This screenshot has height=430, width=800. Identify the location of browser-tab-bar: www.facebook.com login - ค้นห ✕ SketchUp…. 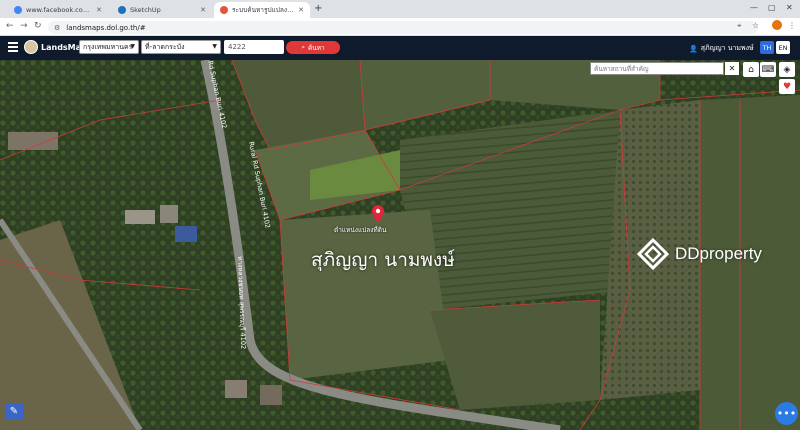
(400, 9).